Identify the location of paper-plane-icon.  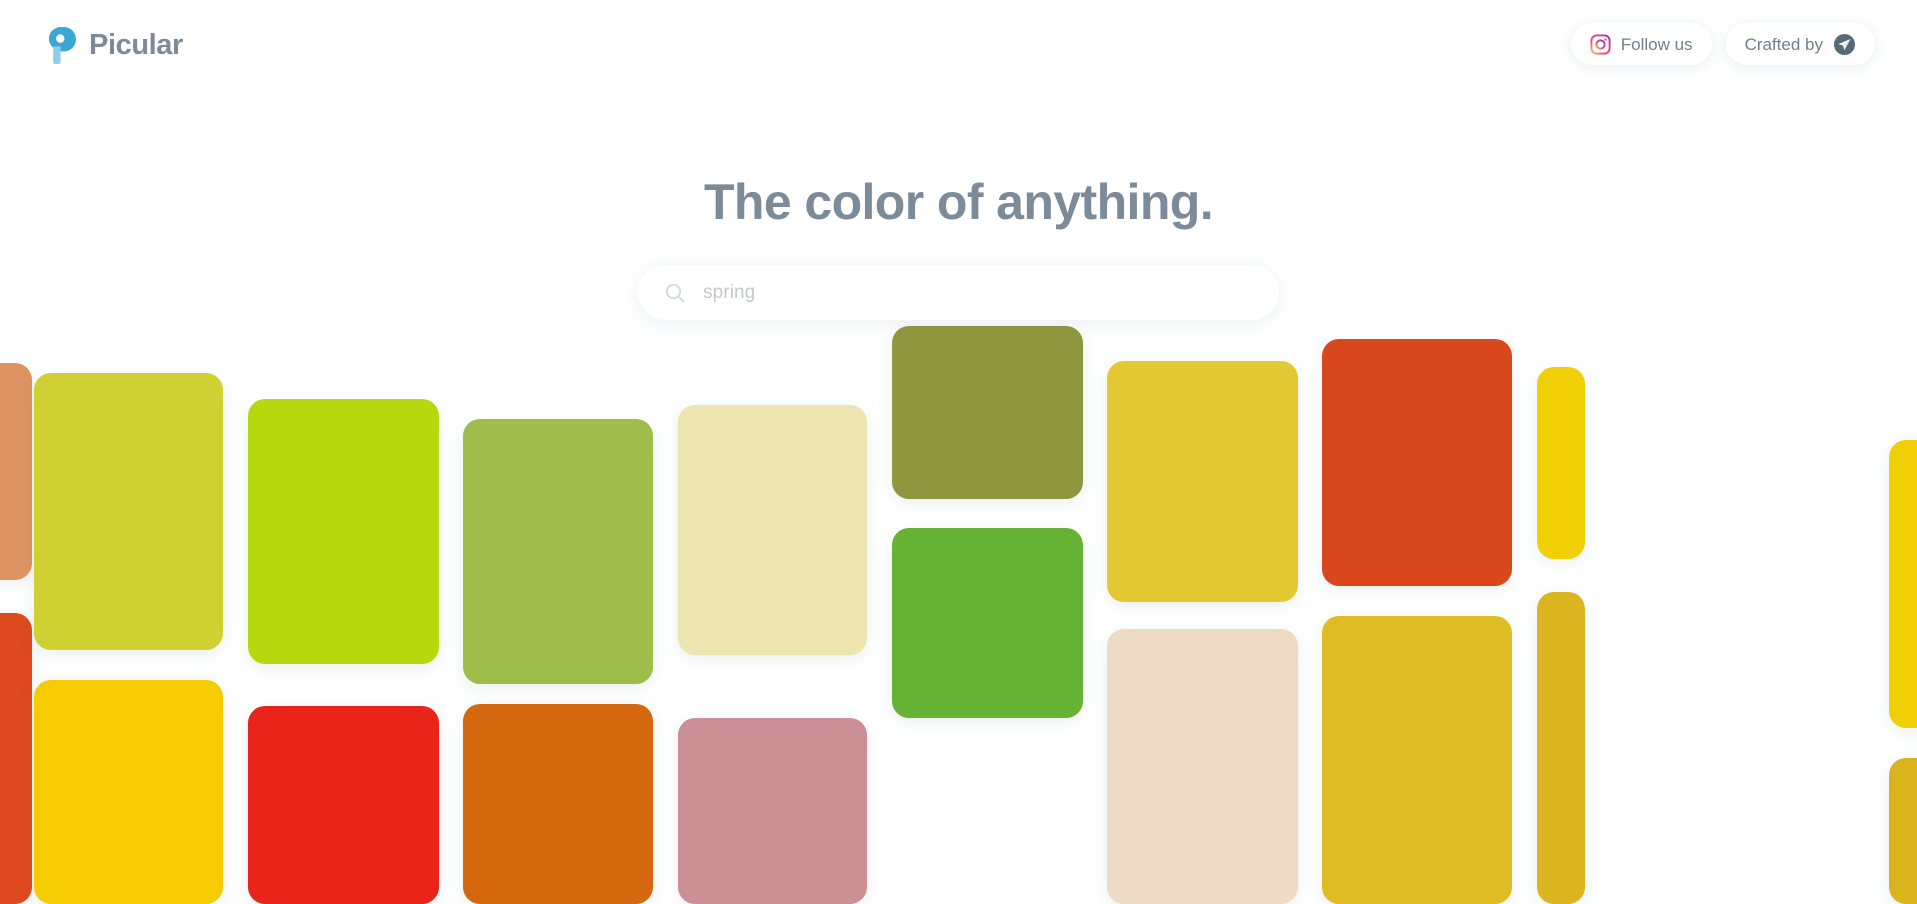
(1844, 44).